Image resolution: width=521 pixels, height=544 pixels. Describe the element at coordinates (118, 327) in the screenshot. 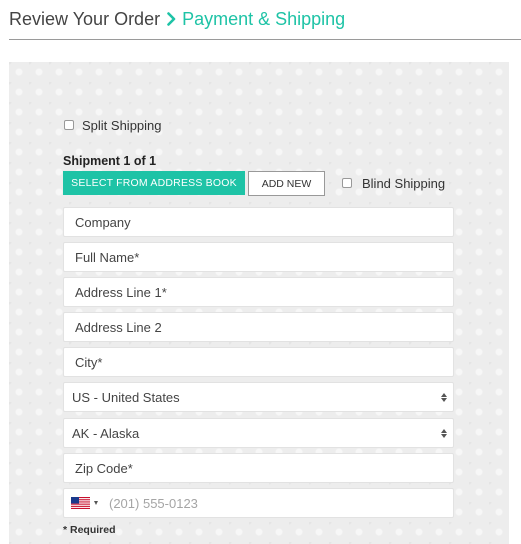

I see `address-line-2-placeholder: Address Line 2` at that location.